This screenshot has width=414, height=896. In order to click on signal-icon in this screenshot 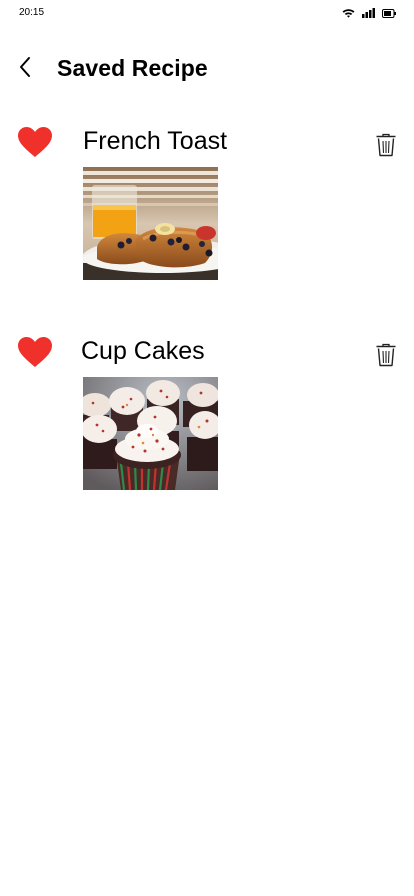, I will do `click(368, 13)`.